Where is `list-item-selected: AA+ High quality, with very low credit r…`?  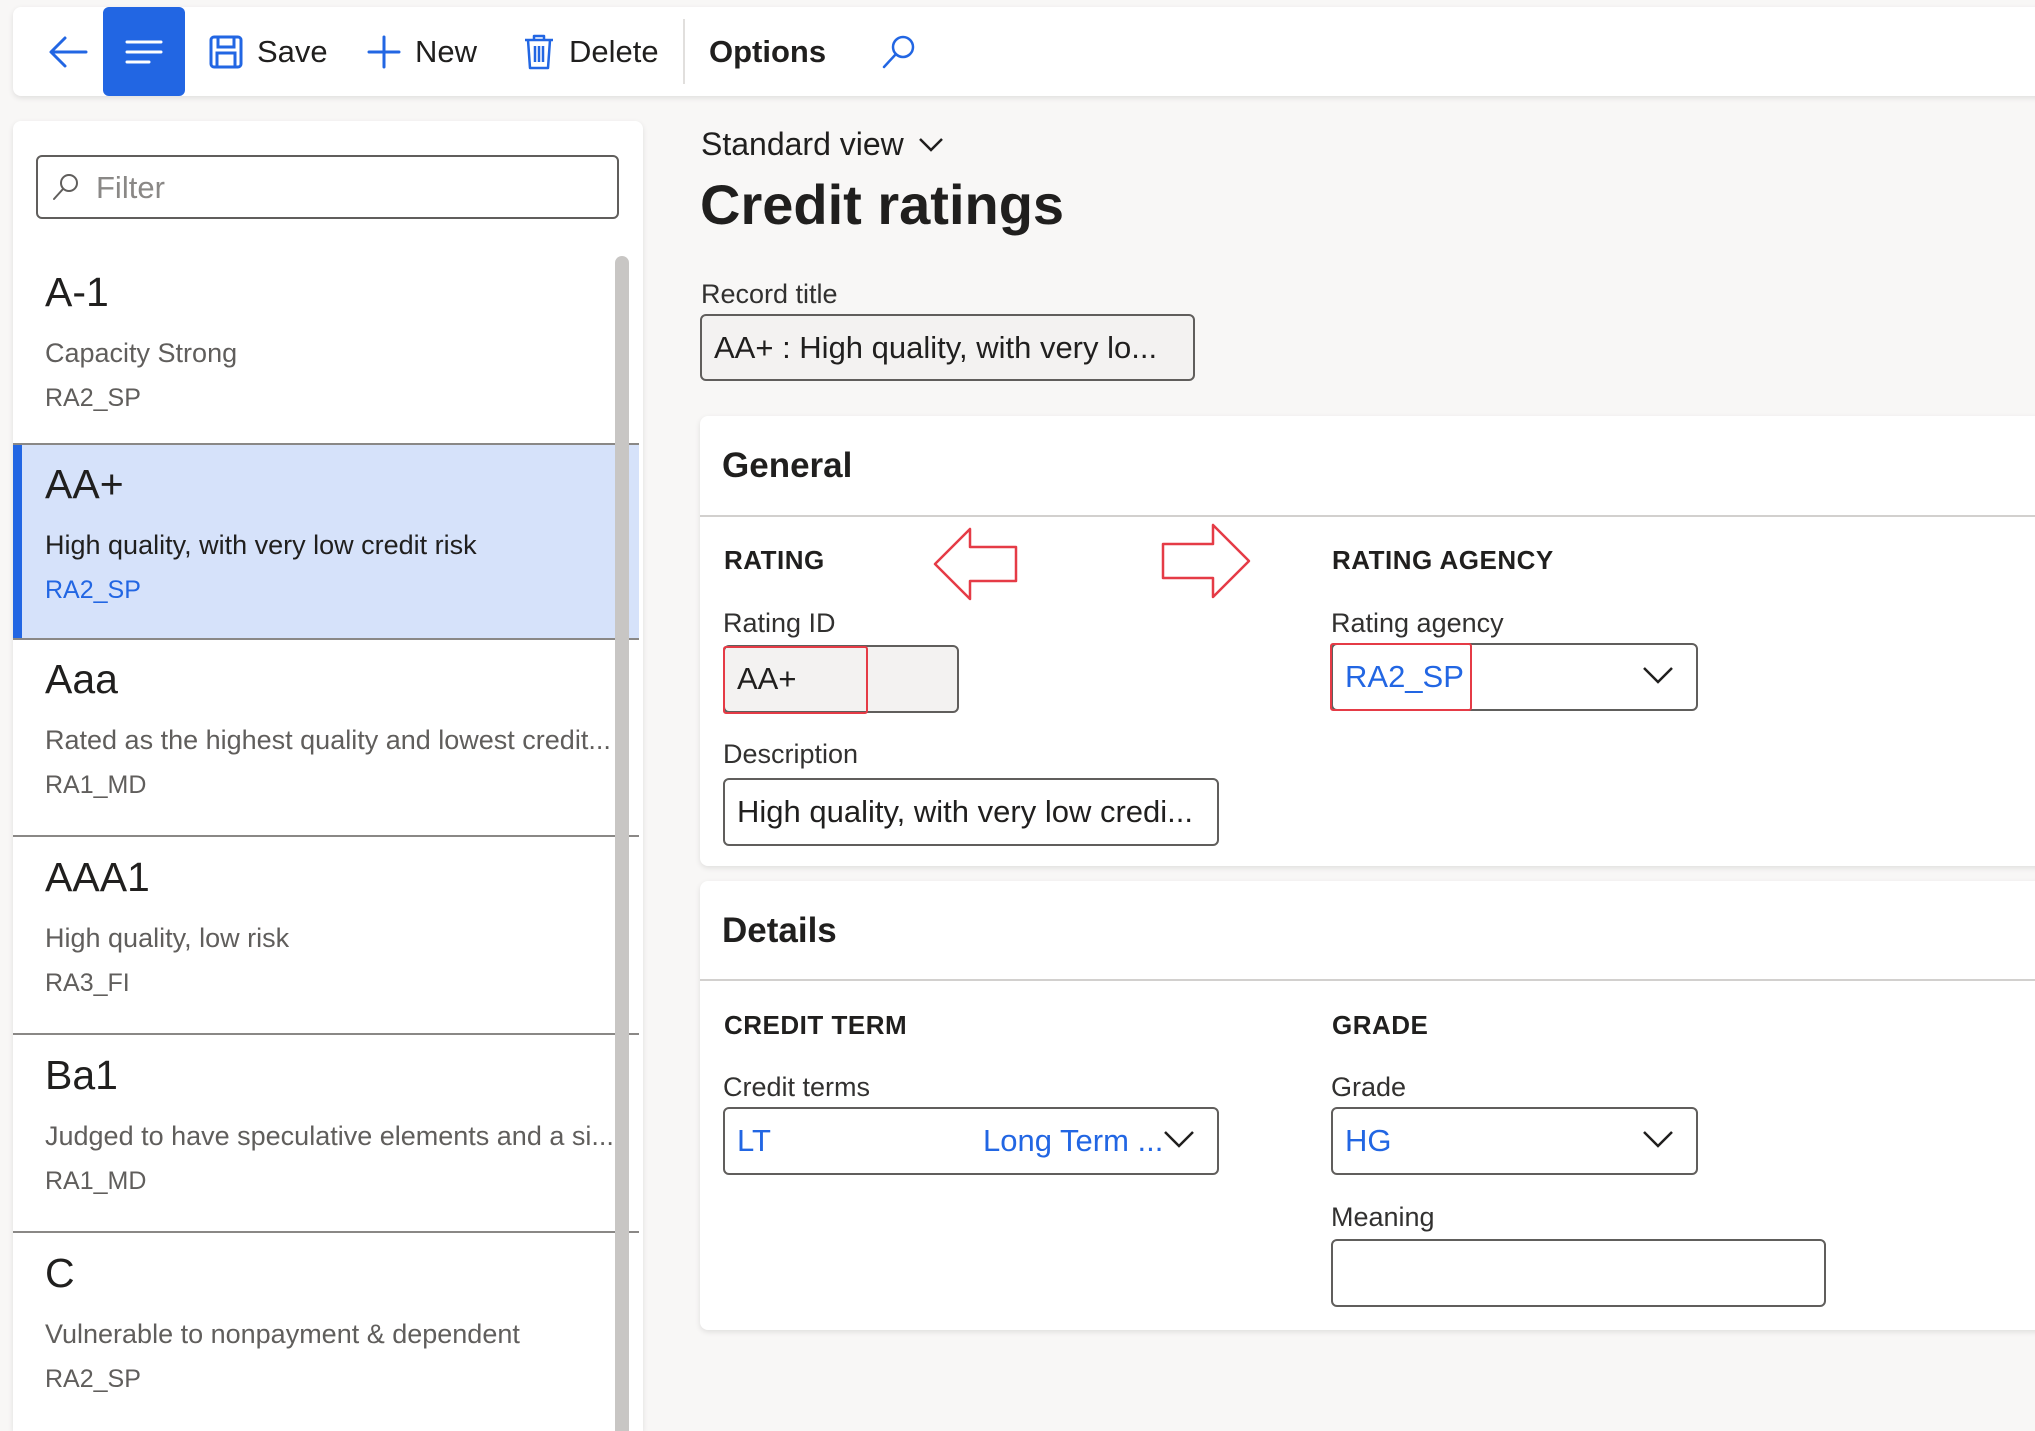 list-item-selected: AA+ High quality, with very low credit r… is located at coordinates (326, 541).